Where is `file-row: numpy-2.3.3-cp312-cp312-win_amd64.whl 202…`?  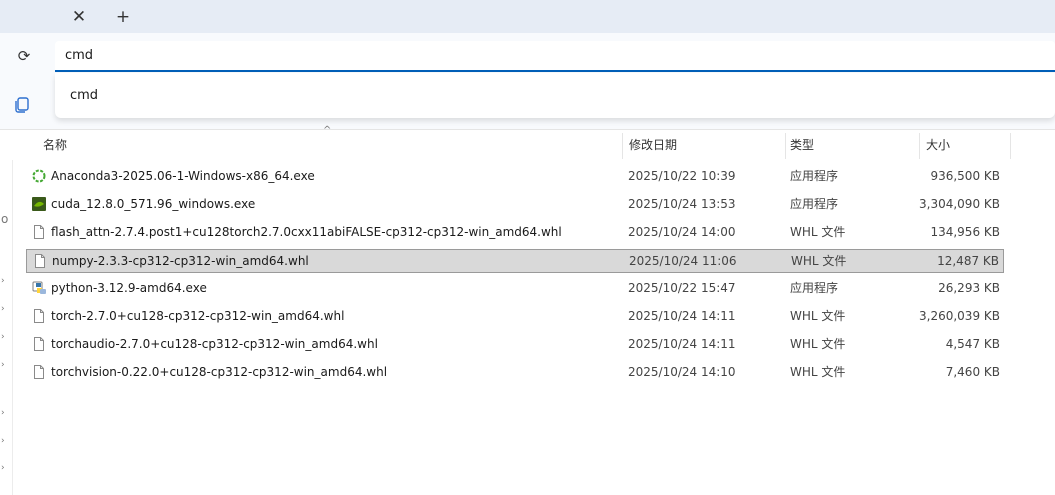 file-row: numpy-2.3.3-cp312-cp312-win_amd64.whl 202… is located at coordinates (515, 261).